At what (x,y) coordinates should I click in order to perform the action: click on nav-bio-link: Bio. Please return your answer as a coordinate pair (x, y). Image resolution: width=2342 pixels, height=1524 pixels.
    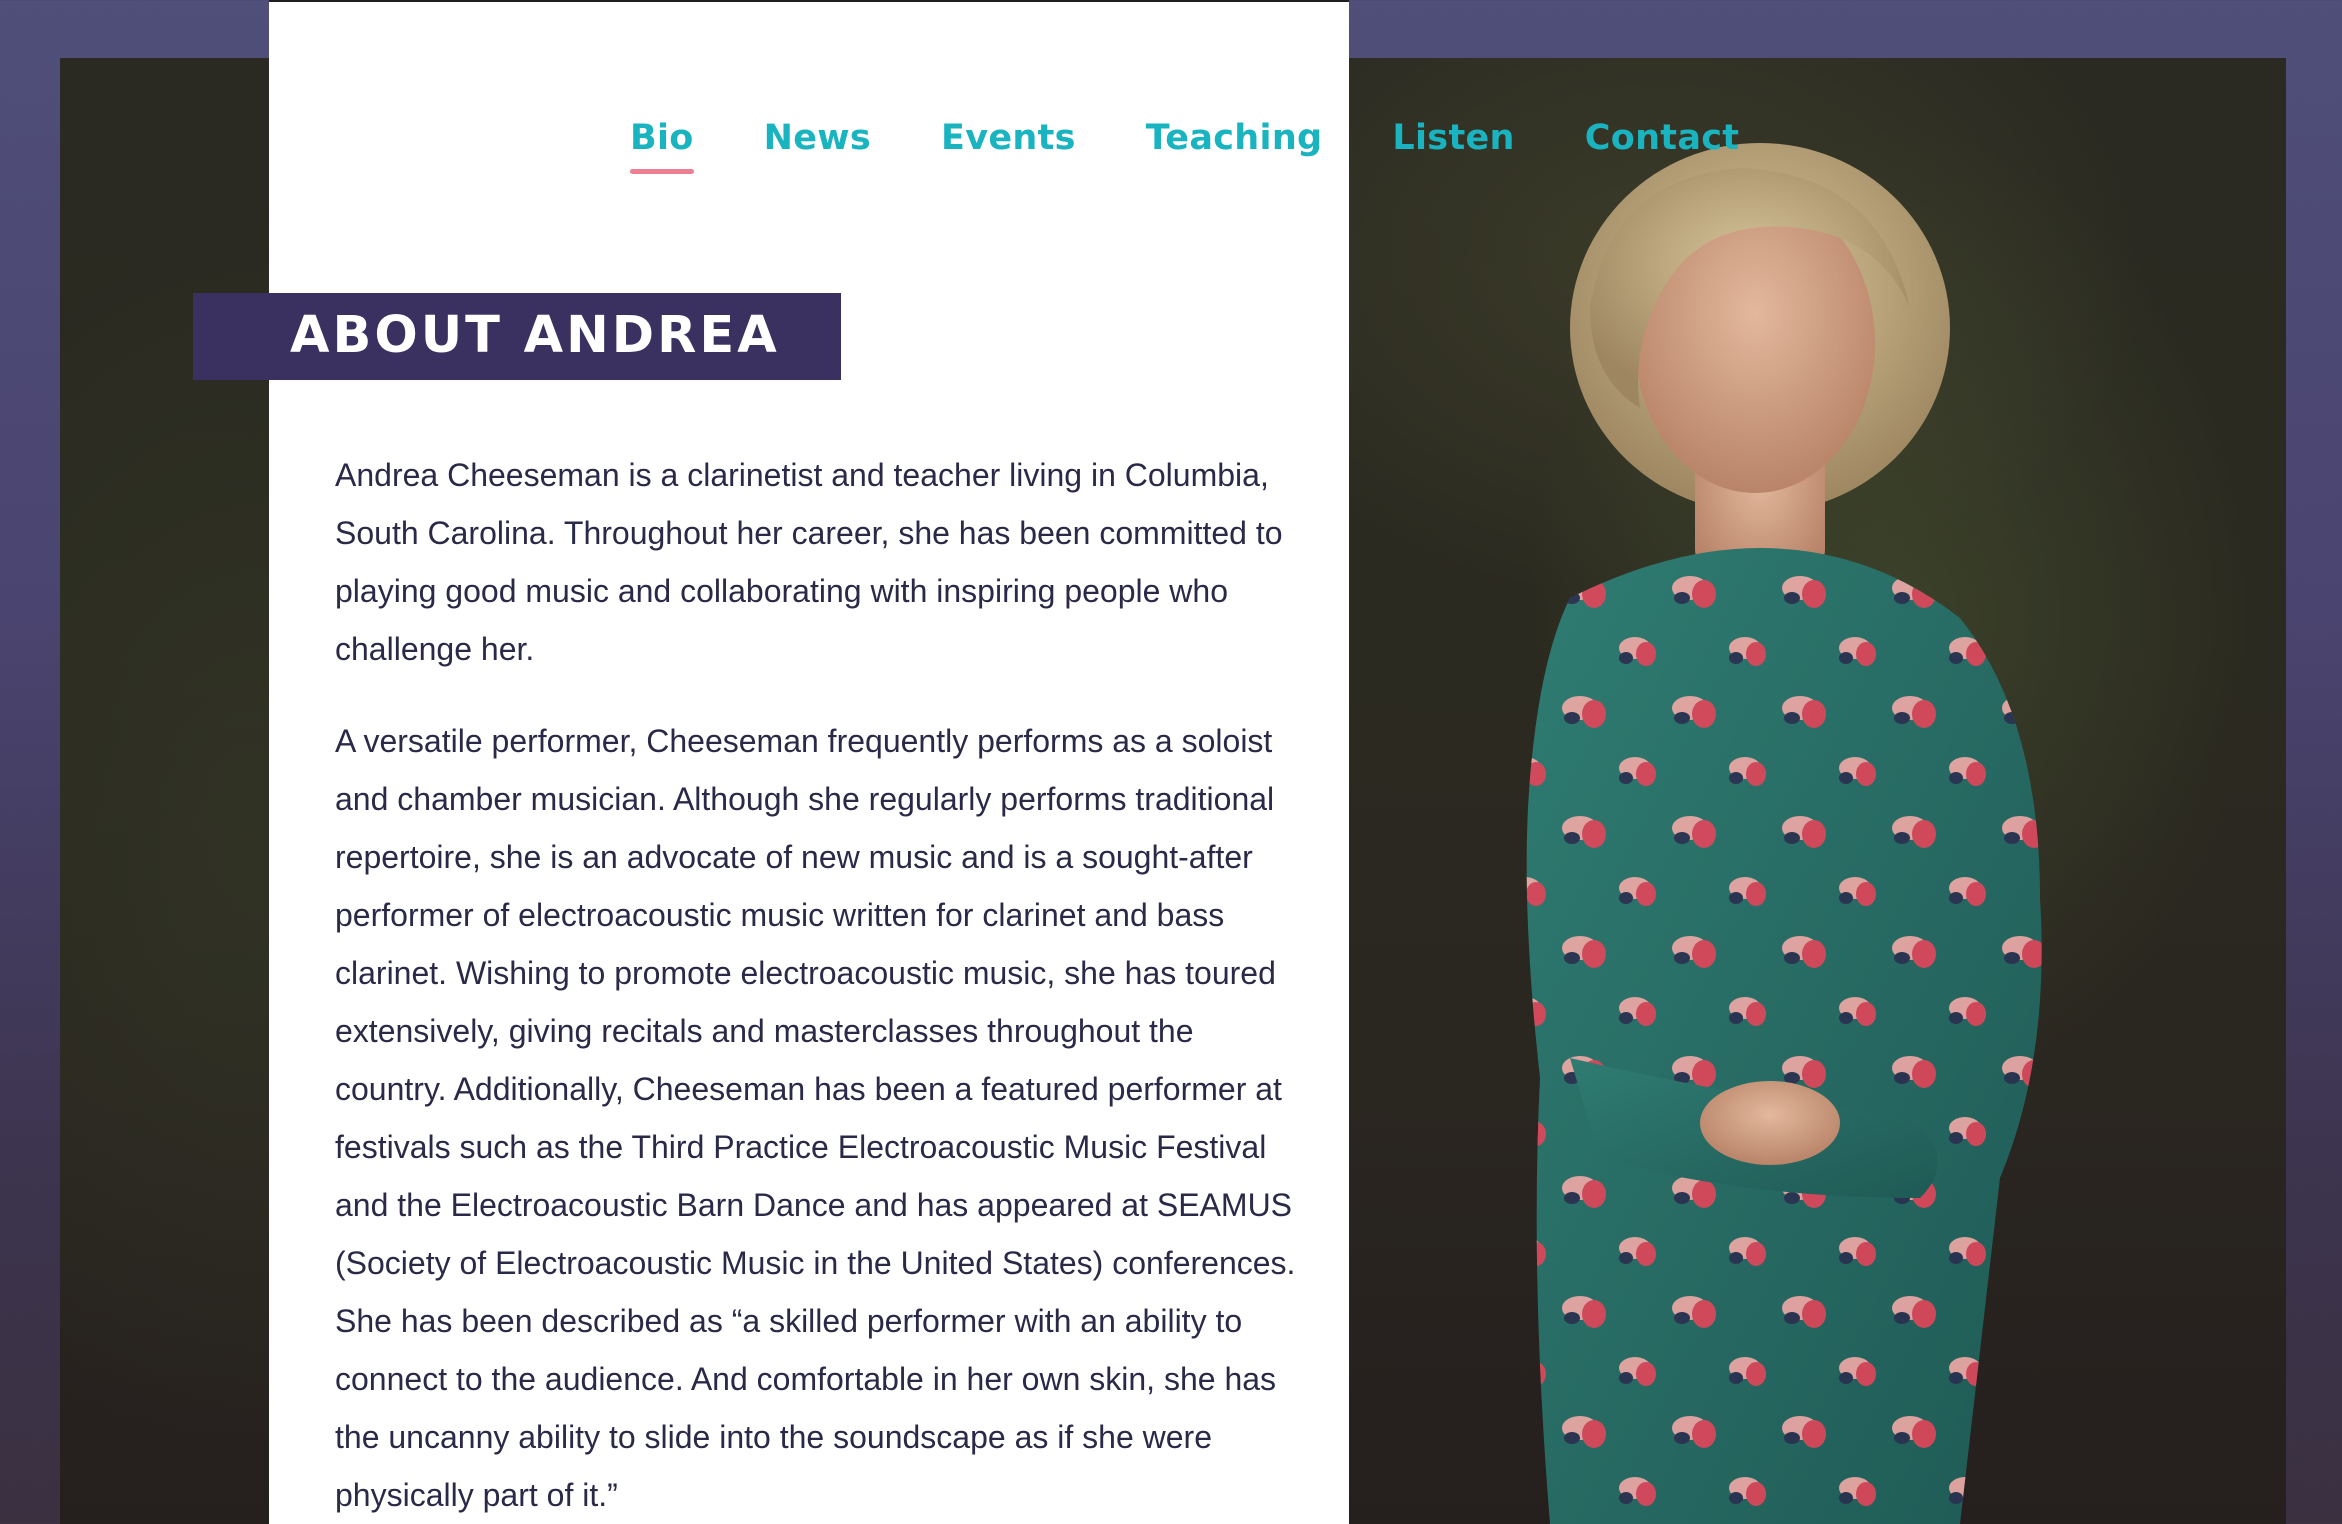
    Looking at the image, I should click on (662, 146).